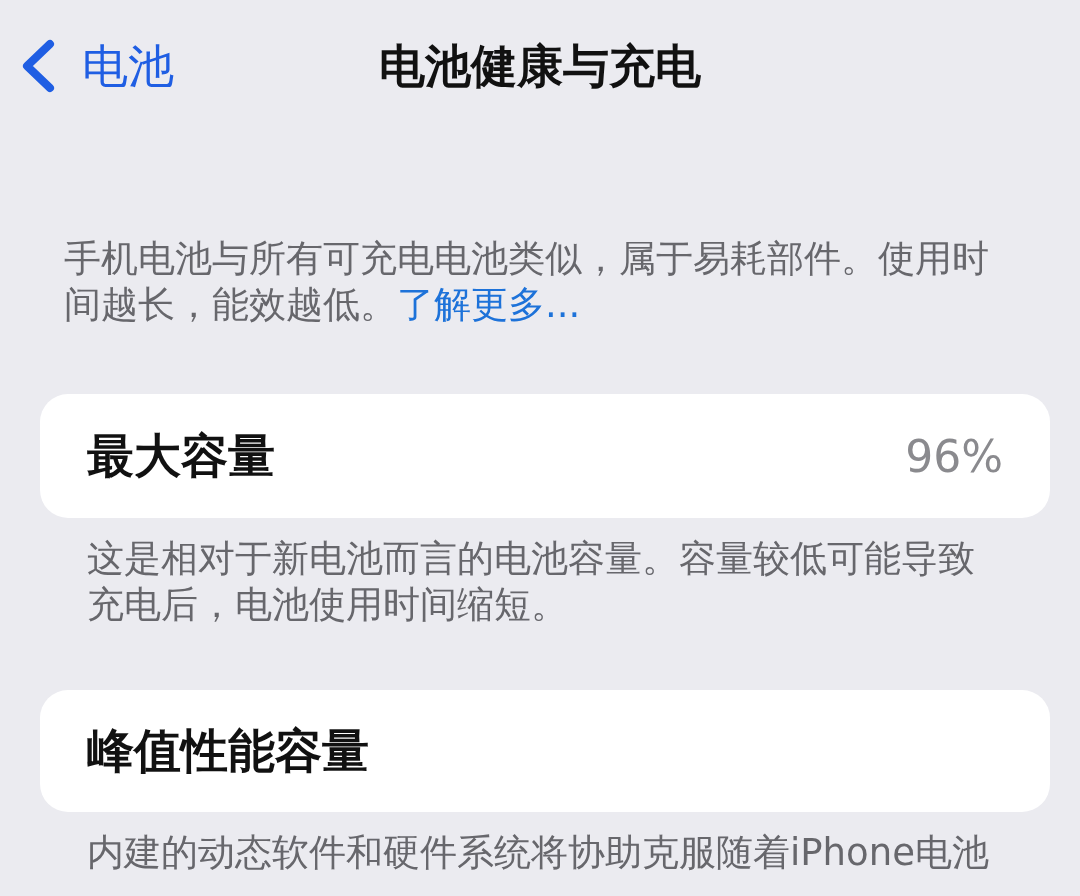  Describe the element at coordinates (538, 853) in the screenshot. I see `section-footer-text: 内建的动态软件和硬件系统将协助克服随着iPhone电池` at that location.